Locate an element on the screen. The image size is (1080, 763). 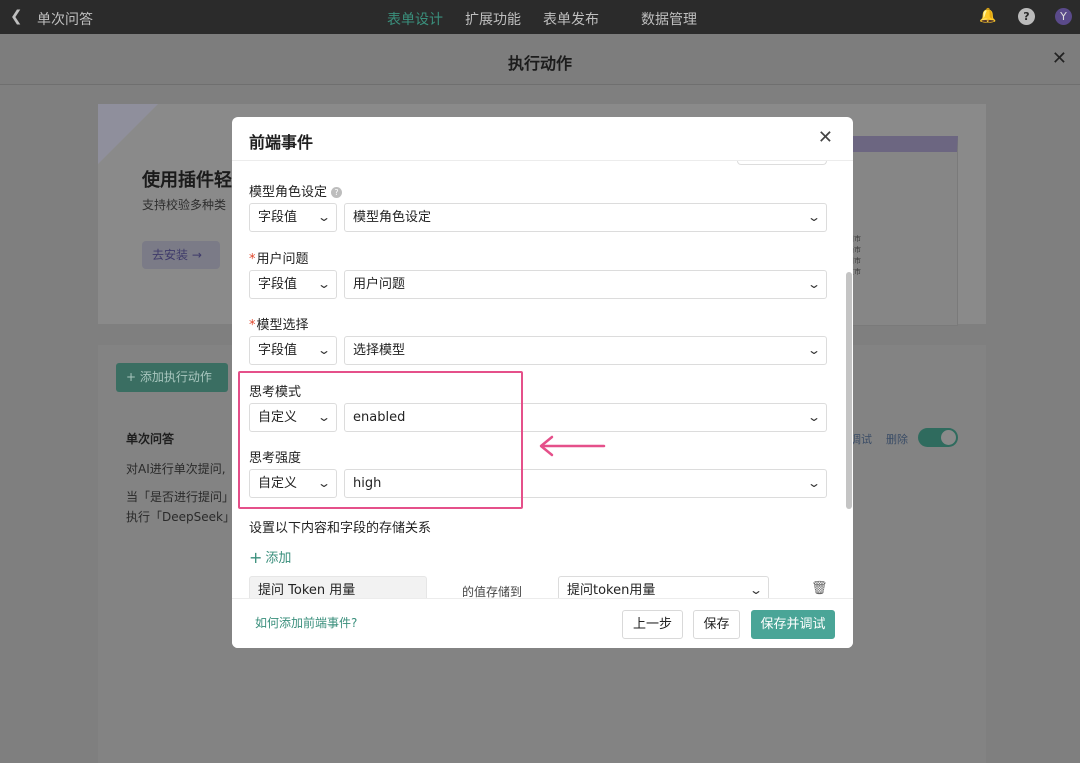
chevron-left-icon: ❮ is located at coordinates (16, 16).